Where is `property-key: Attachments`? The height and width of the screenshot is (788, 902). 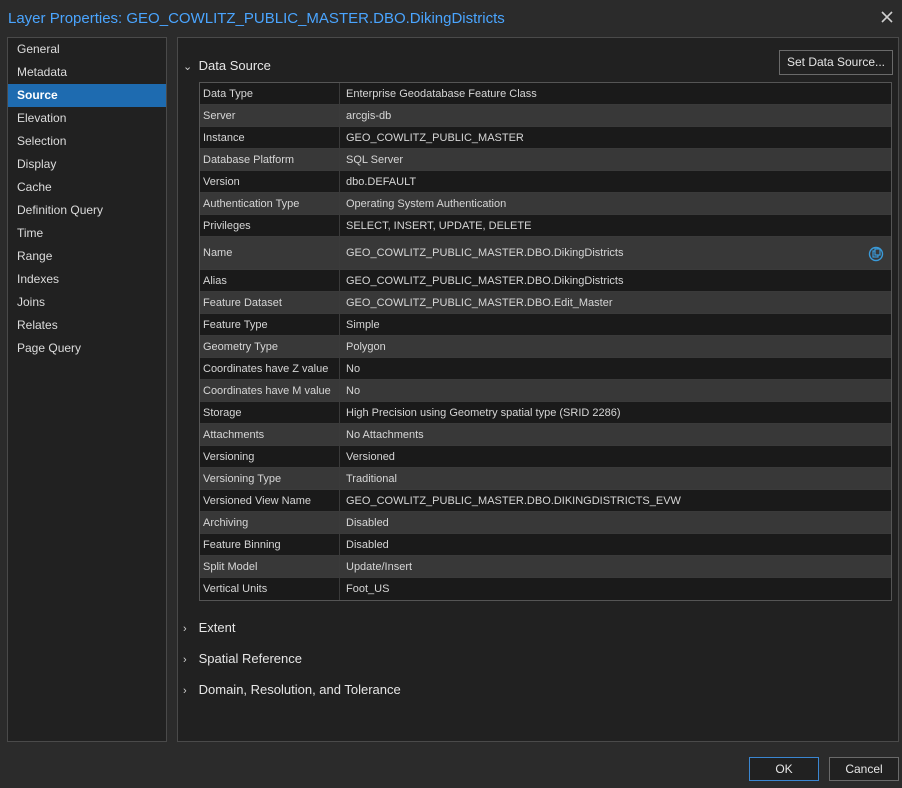
property-key: Attachments is located at coordinates (270, 434).